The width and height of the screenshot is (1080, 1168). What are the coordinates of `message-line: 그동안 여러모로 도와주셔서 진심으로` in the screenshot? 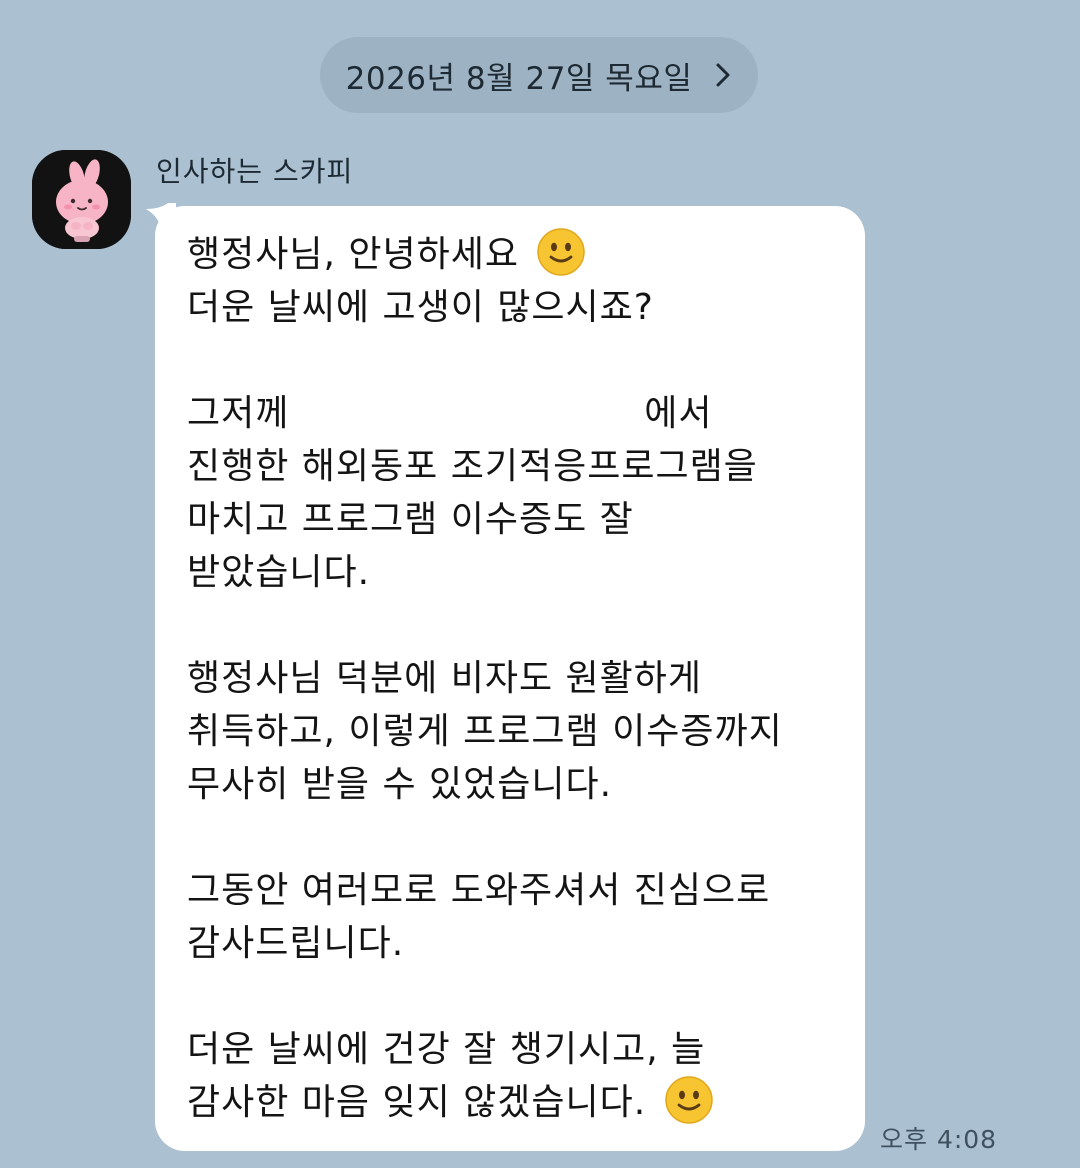 It's located at (479, 890).